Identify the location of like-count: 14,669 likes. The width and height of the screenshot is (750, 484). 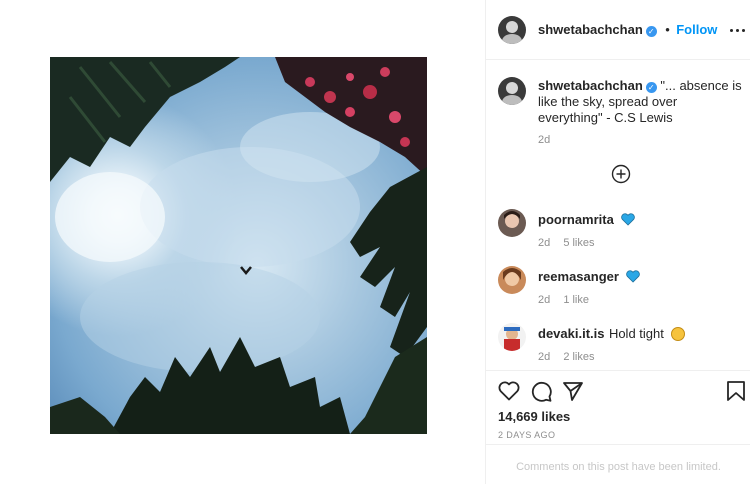
(534, 416).